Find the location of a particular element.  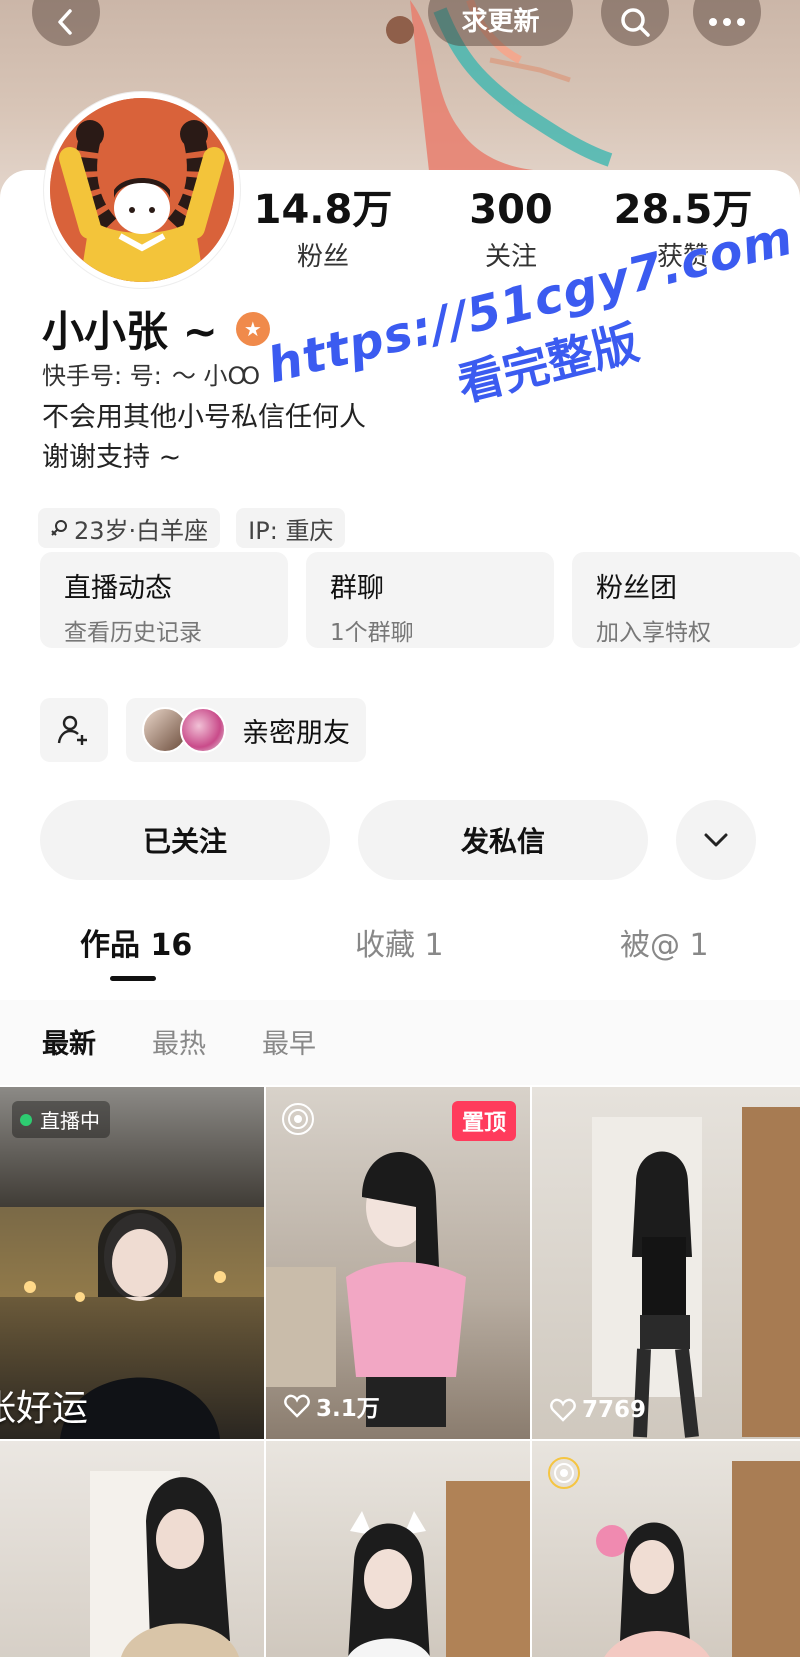

video-thumbnail: 7769 is located at coordinates (666, 1263).